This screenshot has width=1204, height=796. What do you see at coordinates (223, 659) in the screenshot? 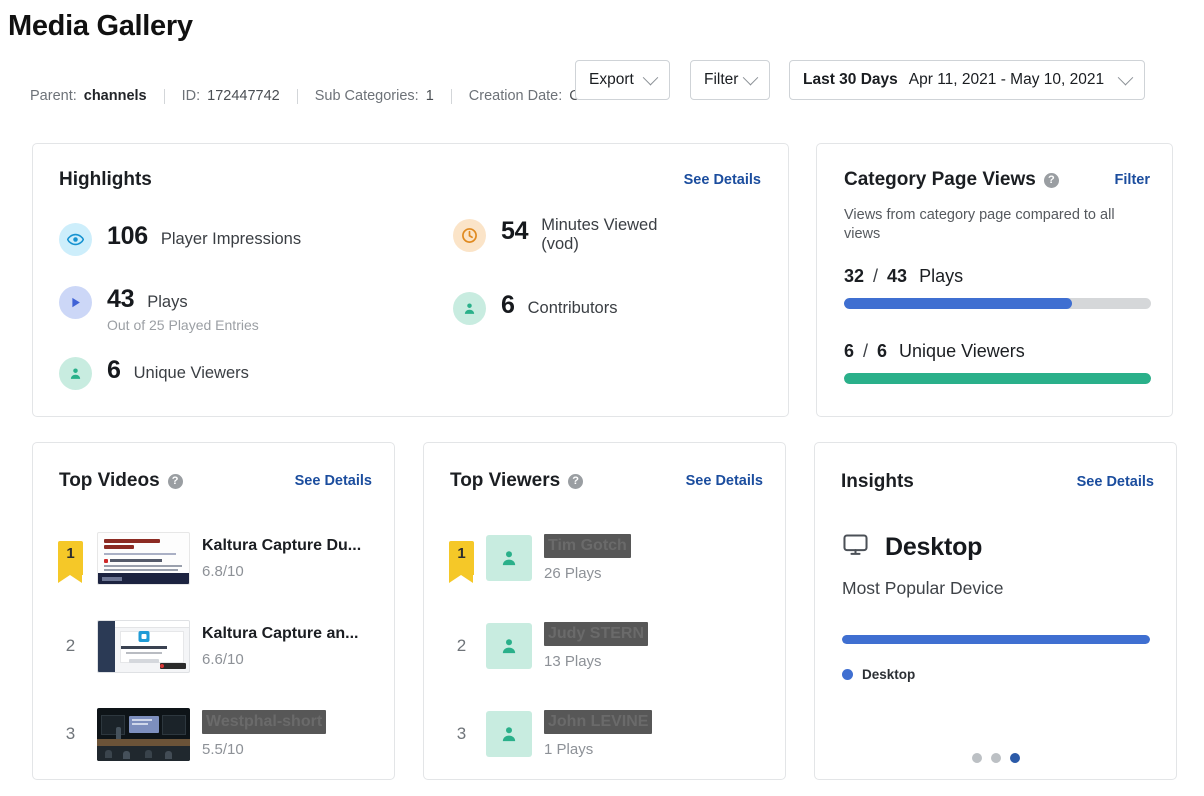
I see `video-score: 6.6/10` at bounding box center [223, 659].